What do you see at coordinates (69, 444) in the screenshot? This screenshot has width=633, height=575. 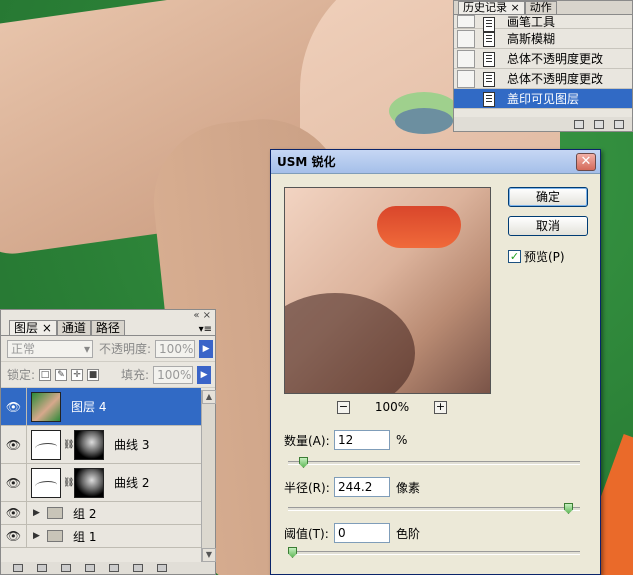 I see `link-chain-icon: ⛓` at bounding box center [69, 444].